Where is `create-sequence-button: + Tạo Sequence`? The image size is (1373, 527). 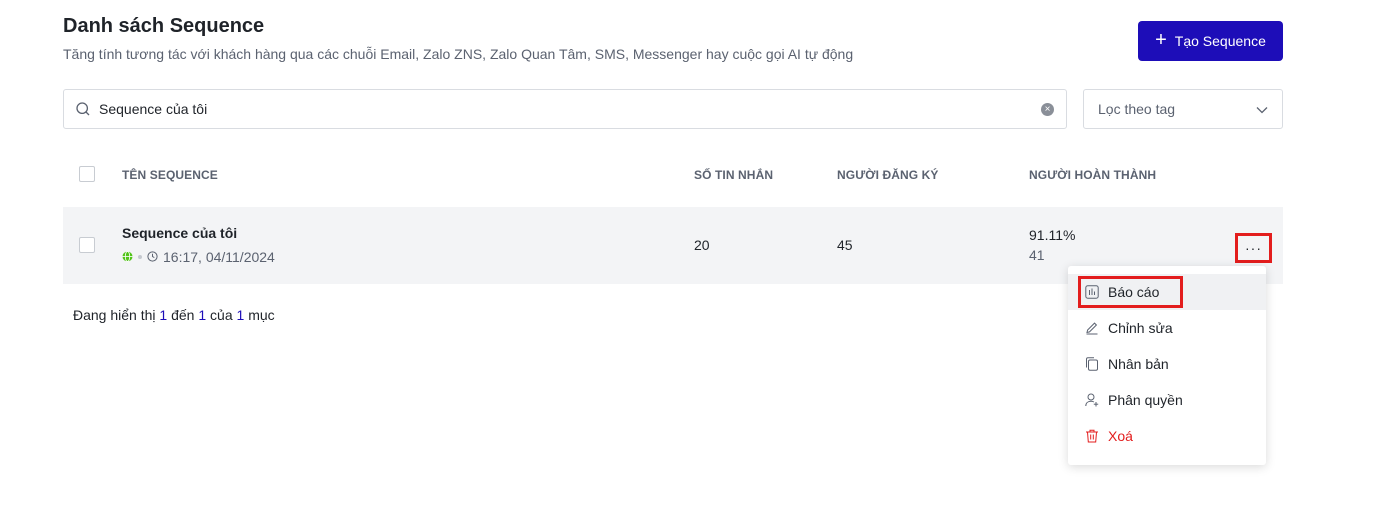
create-sequence-button: + Tạo Sequence is located at coordinates (1210, 41).